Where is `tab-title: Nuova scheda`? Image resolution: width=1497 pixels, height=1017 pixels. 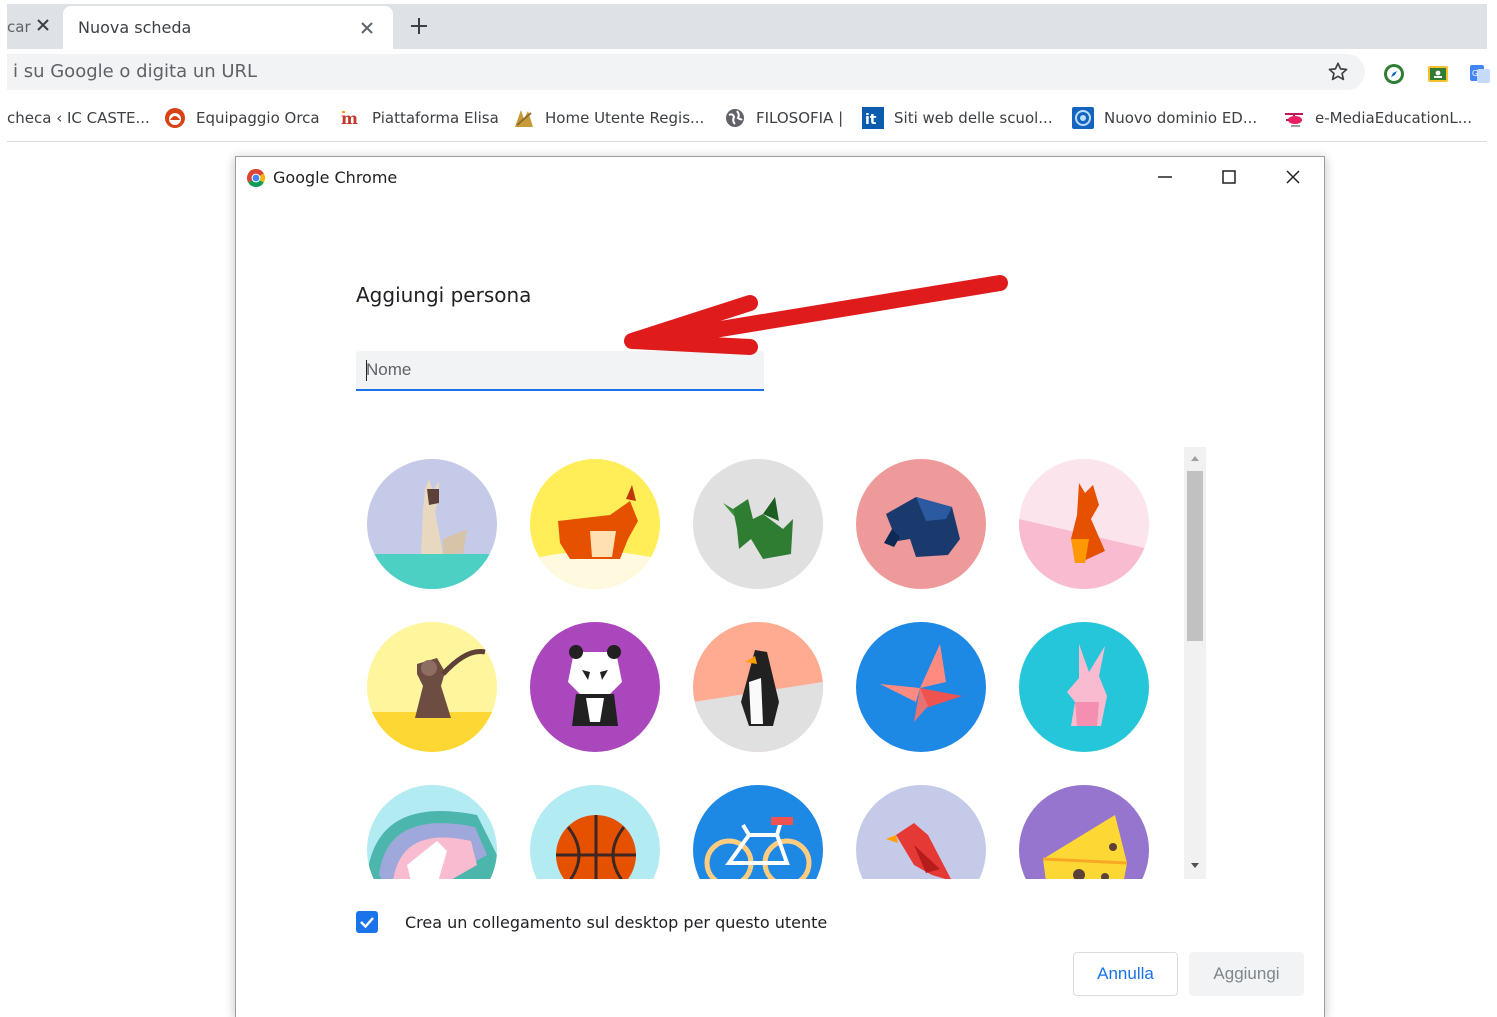
tab-title: Nuova scheda is located at coordinates (135, 27).